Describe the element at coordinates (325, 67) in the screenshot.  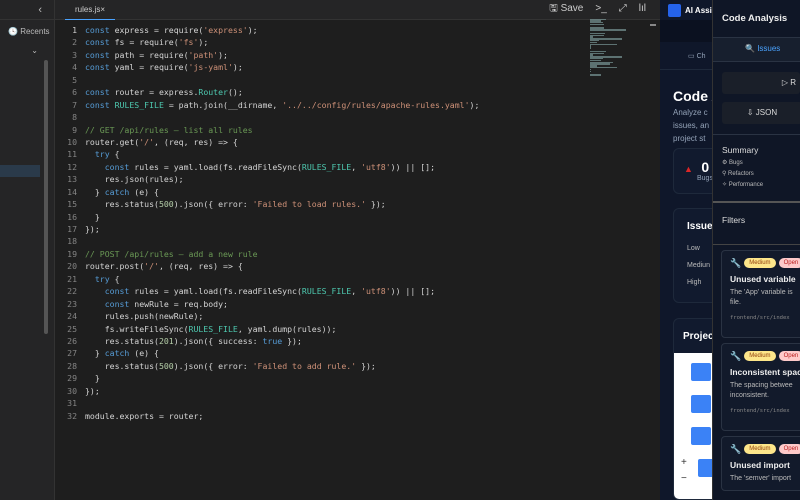
I see `code-line: 4 const yaml = require('js-yaml');` at that location.